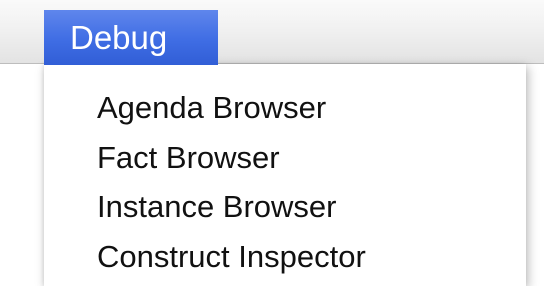 This screenshot has width=544, height=286. What do you see at coordinates (307, 257) in the screenshot?
I see `menu-item-construct-inspector: Construct Inspector` at bounding box center [307, 257].